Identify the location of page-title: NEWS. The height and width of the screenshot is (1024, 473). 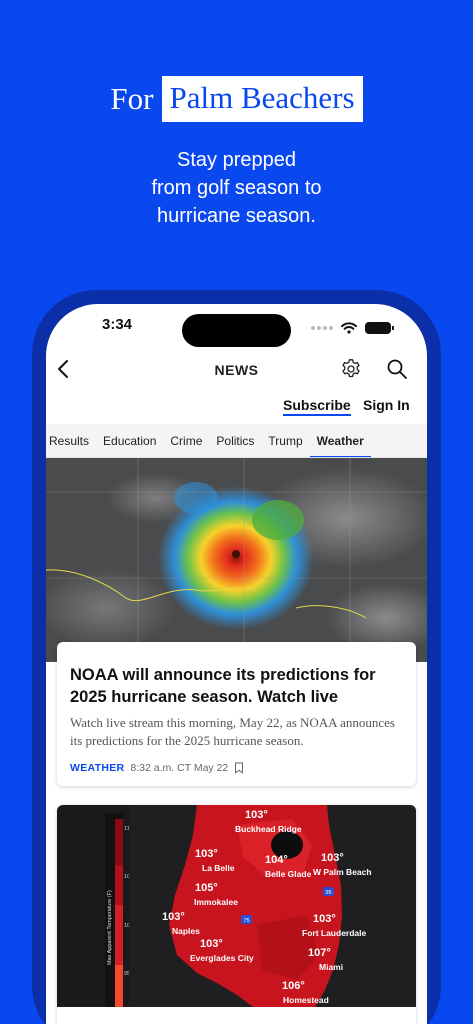
(236, 370).